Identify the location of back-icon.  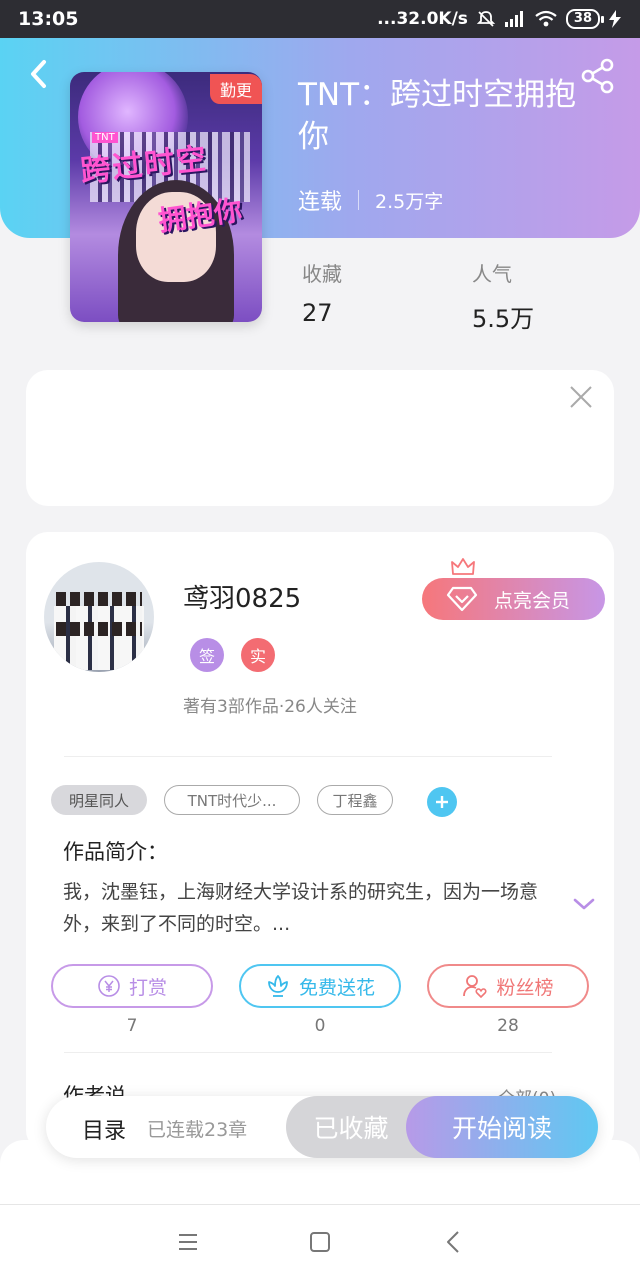
(40, 74).